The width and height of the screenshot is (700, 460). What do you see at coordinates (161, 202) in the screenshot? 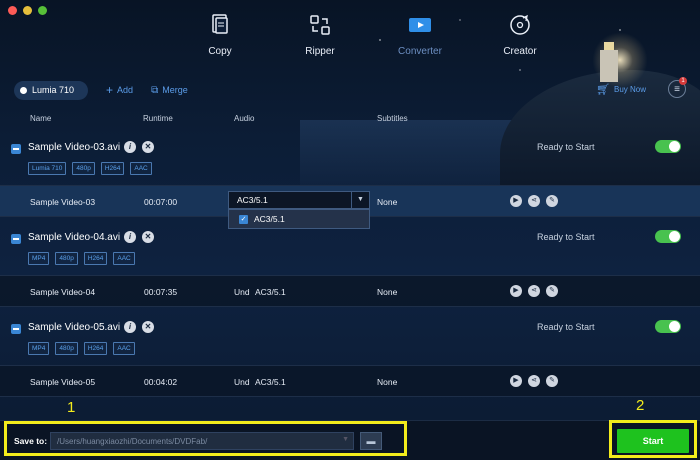
I see `row-runtime: 00:07:00` at bounding box center [161, 202].